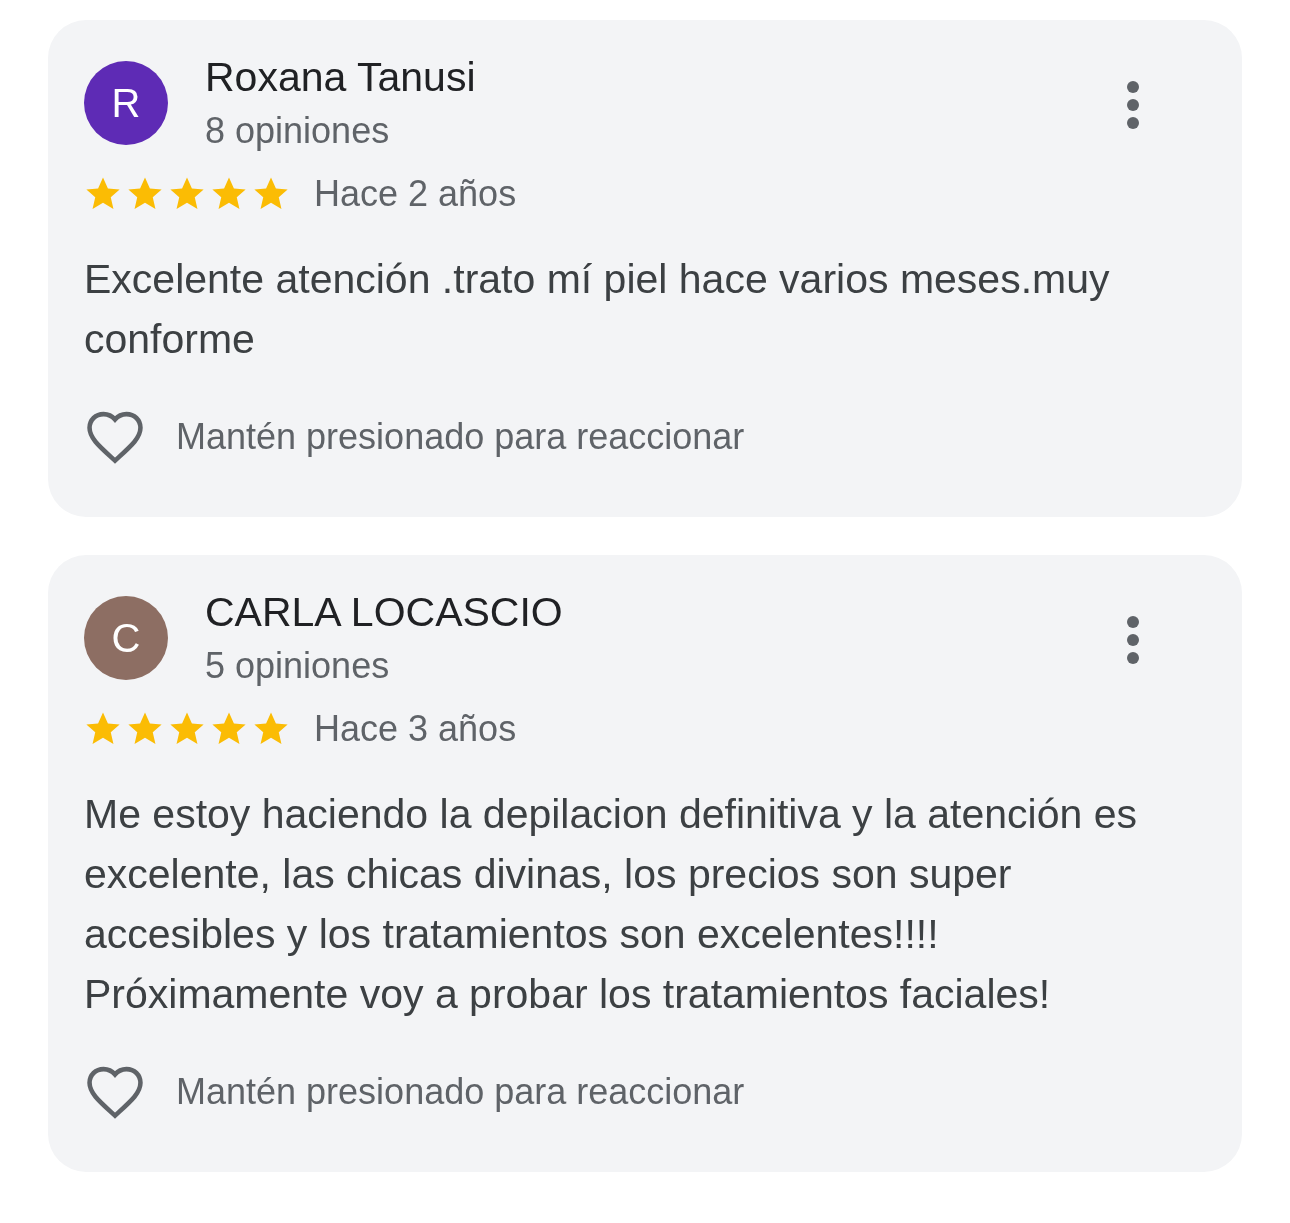  I want to click on avatar: R, so click(126, 103).